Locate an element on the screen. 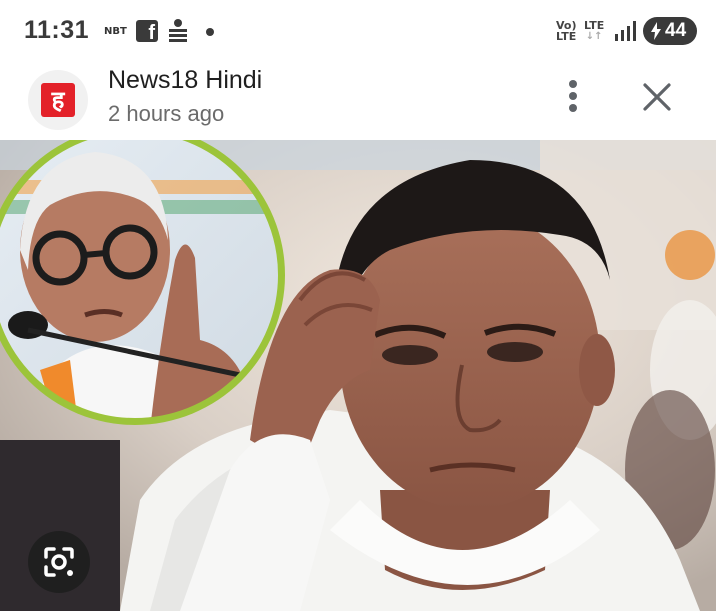  close-icon is located at coordinates (657, 97).